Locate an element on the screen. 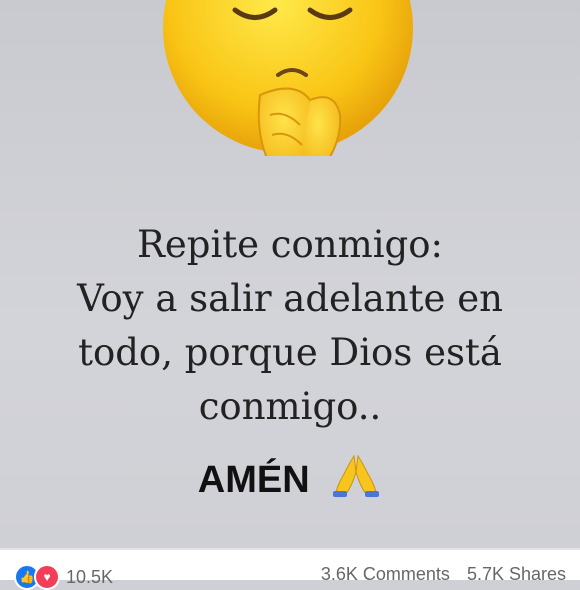 Image resolution: width=580 pixels, height=590 pixels. reactions-summary: 👍 ♥ 10.5K is located at coordinates (63, 577).